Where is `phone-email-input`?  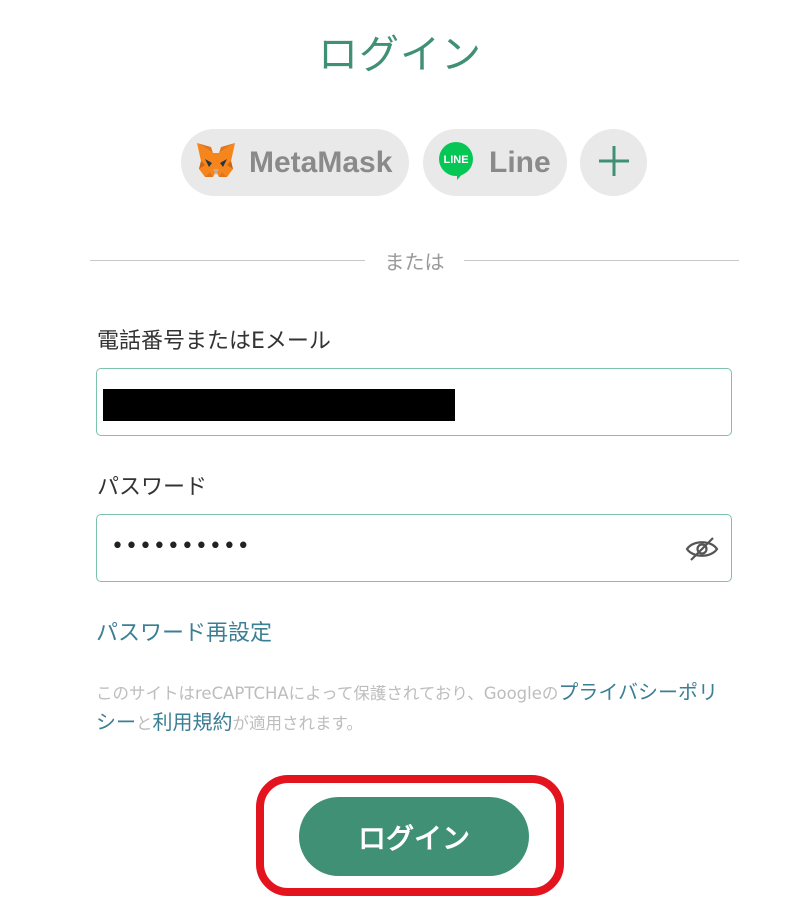 phone-email-input is located at coordinates (414, 402).